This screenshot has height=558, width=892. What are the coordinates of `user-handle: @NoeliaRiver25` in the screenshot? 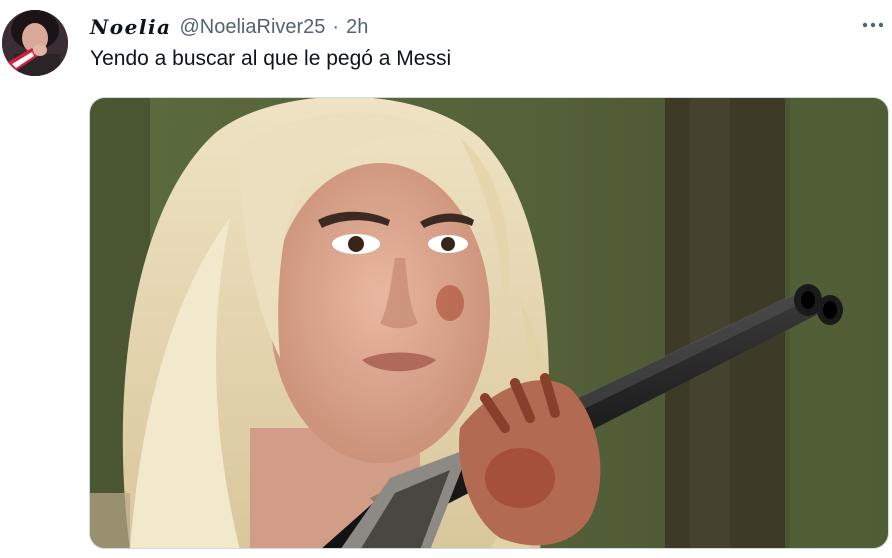 It's located at (253, 27).